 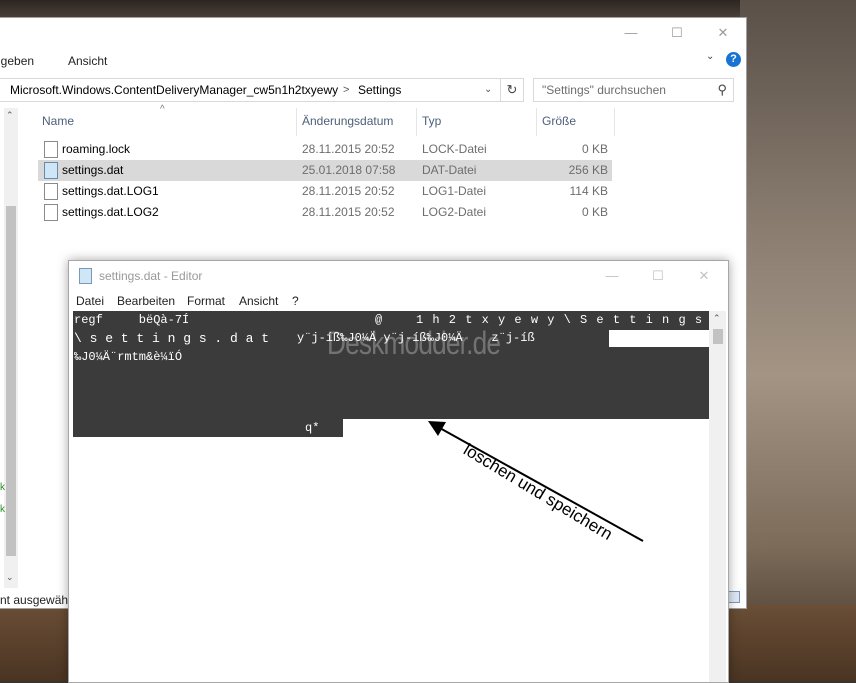 I want to click on annotation-arrow-icon, so click(x=536, y=481).